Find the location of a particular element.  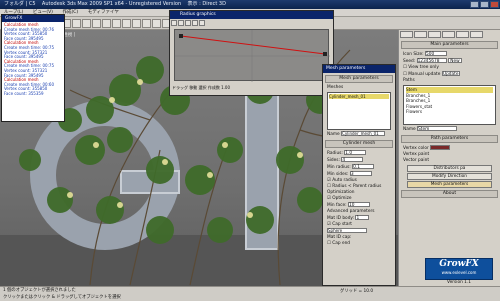

status-selection: 1 個のオブジェクトが選択されました is located at coordinates (39, 290).